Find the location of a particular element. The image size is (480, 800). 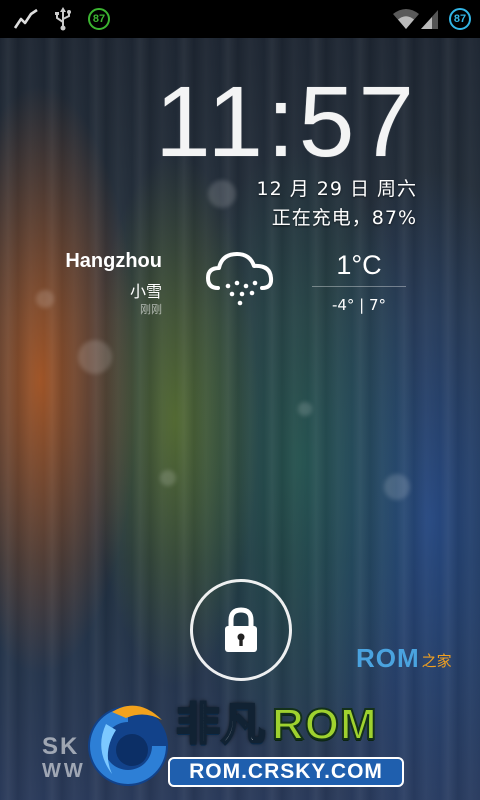

rom-home-watermark: ROM 之家 is located at coordinates (404, 658).